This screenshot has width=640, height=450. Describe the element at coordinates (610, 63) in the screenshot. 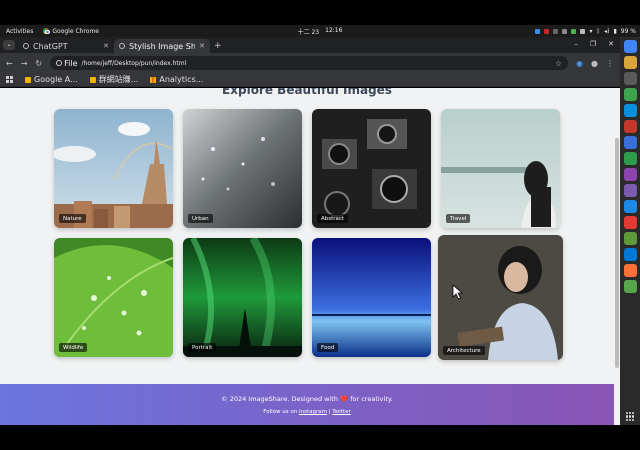

I see `more-menu-icon: ⋮` at that location.